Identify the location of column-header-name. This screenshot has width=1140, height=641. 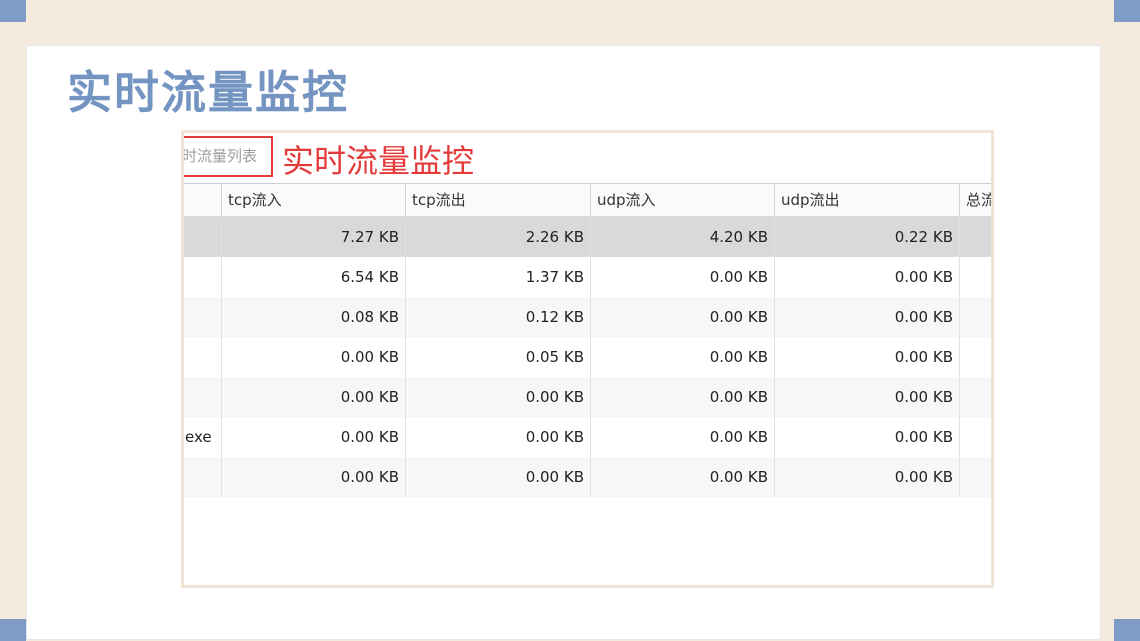
(203, 200).